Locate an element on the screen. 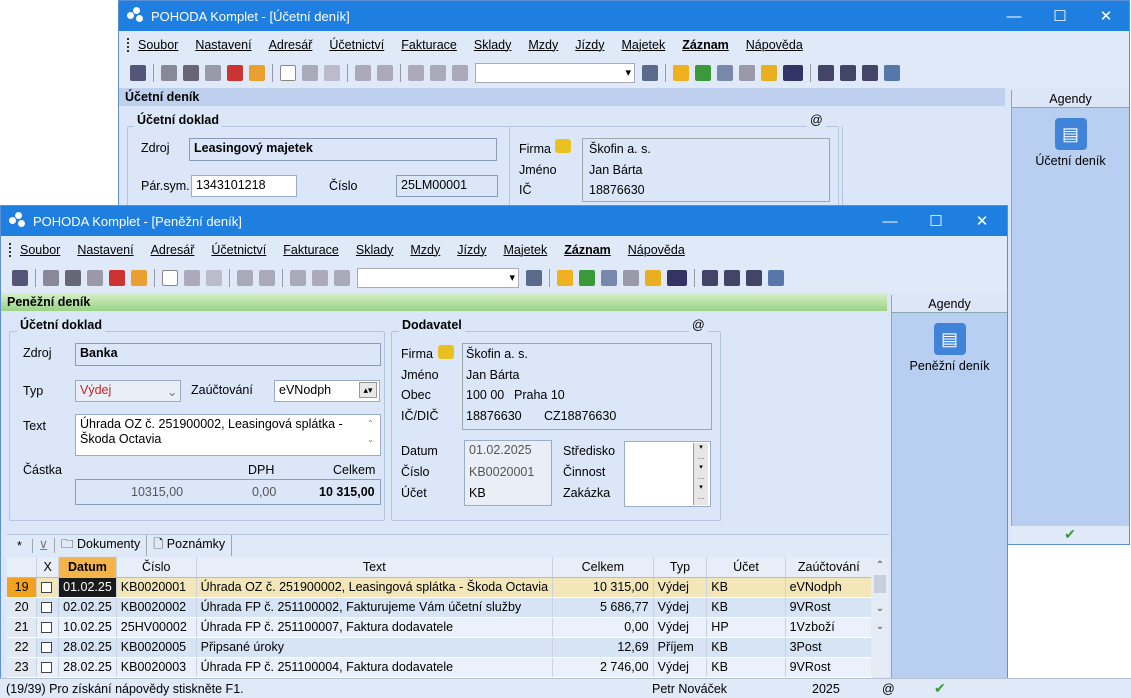  col-celkem: Celkem is located at coordinates (603, 567).